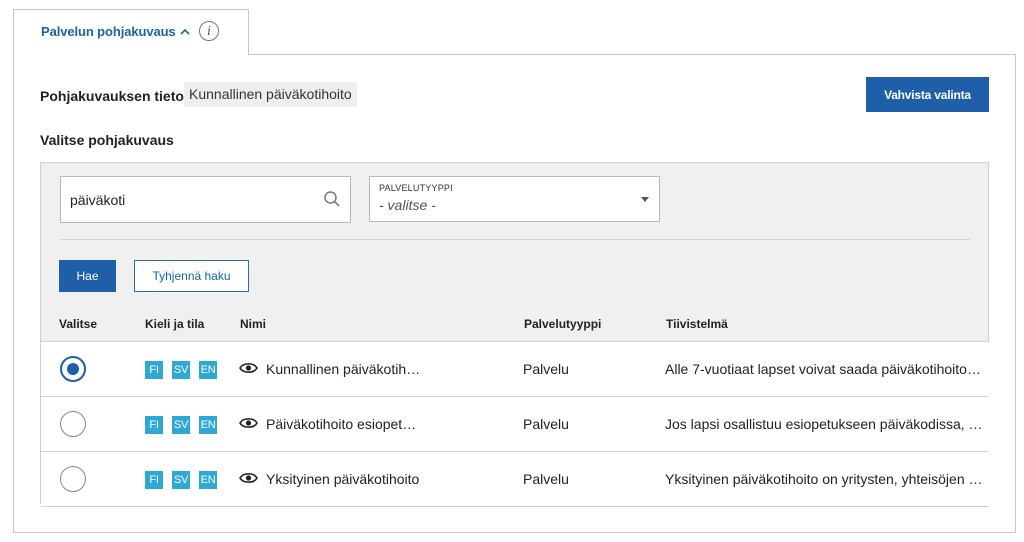  Describe the element at coordinates (108, 31) in the screenshot. I see `tab-label: Palvelun pohjakuvaus` at that location.